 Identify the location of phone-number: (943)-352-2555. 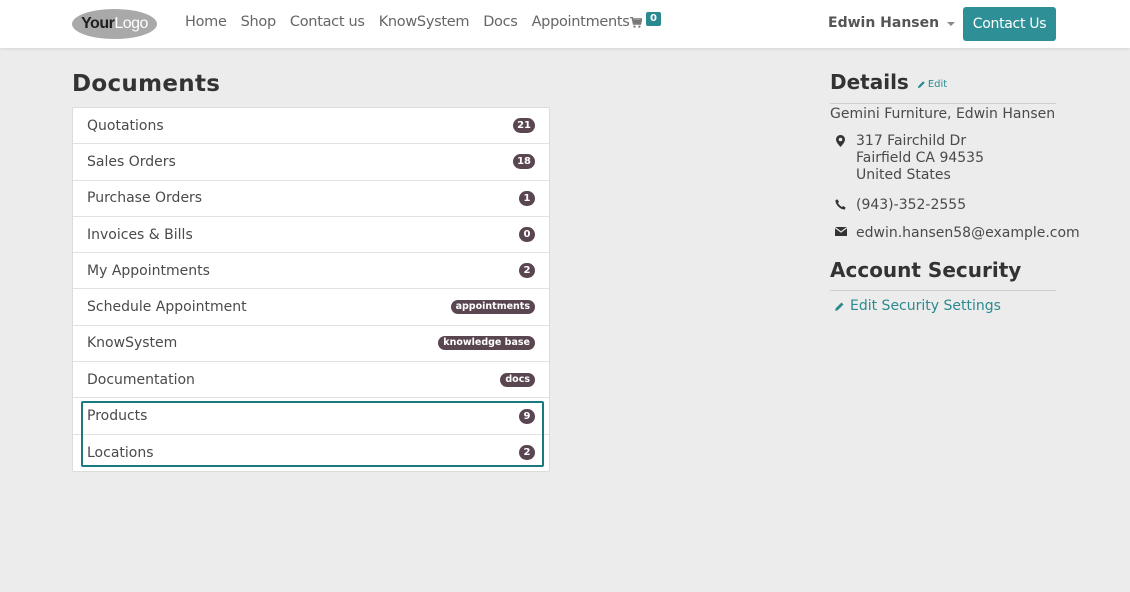
(911, 205).